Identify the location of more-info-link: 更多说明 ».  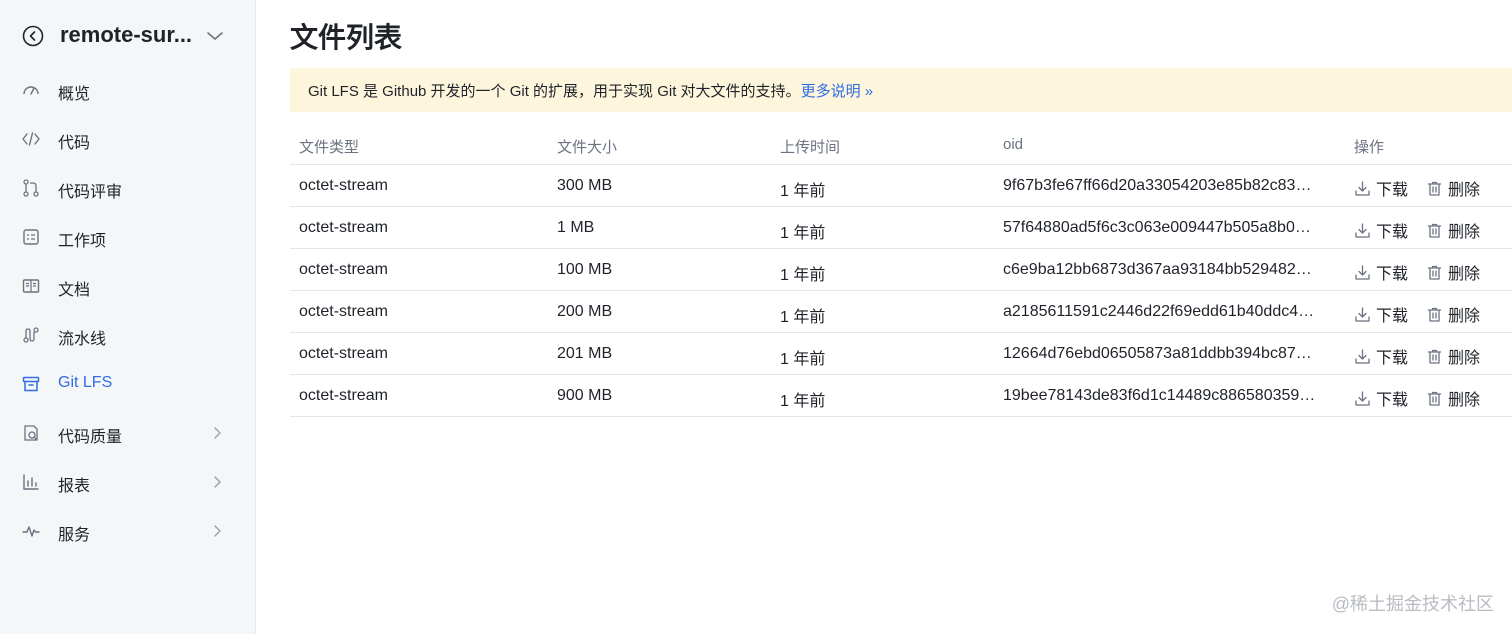
(837, 91).